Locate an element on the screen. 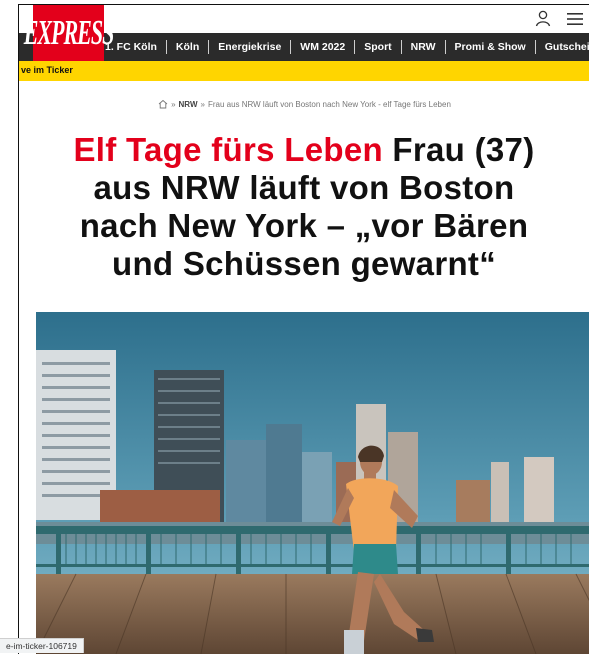  breadcrumb-section: NRW is located at coordinates (188, 104).